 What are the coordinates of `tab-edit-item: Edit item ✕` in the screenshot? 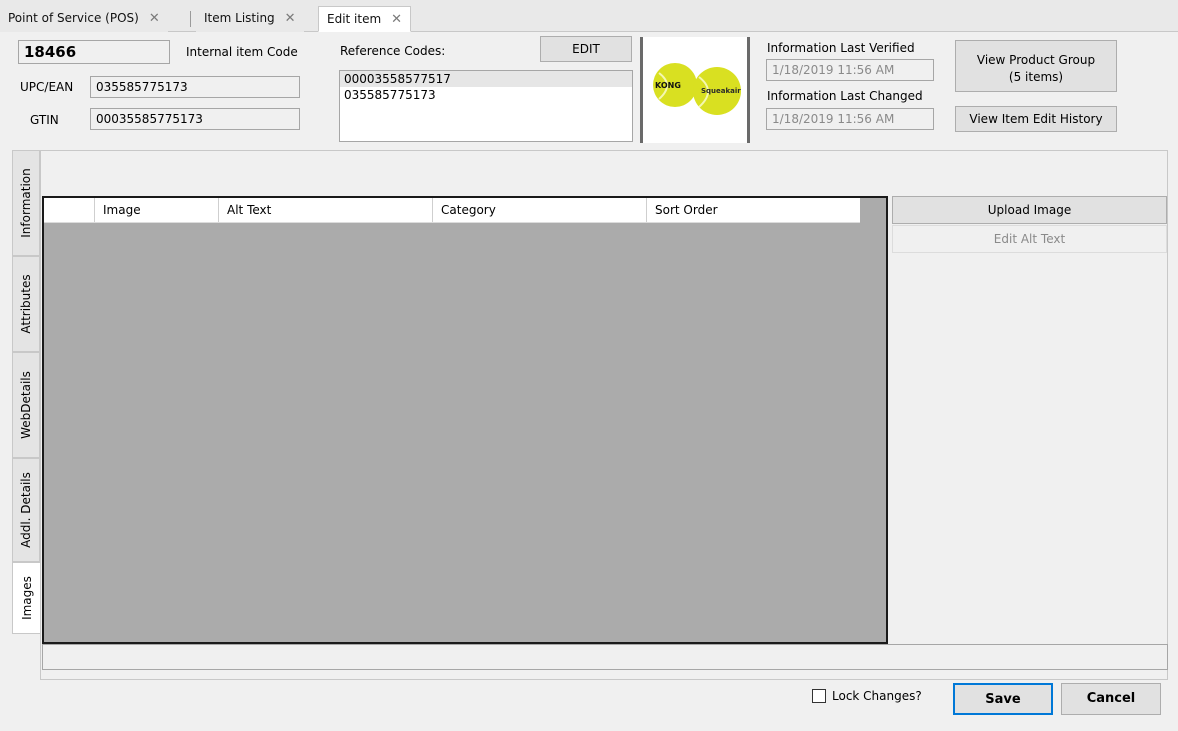 It's located at (365, 19).